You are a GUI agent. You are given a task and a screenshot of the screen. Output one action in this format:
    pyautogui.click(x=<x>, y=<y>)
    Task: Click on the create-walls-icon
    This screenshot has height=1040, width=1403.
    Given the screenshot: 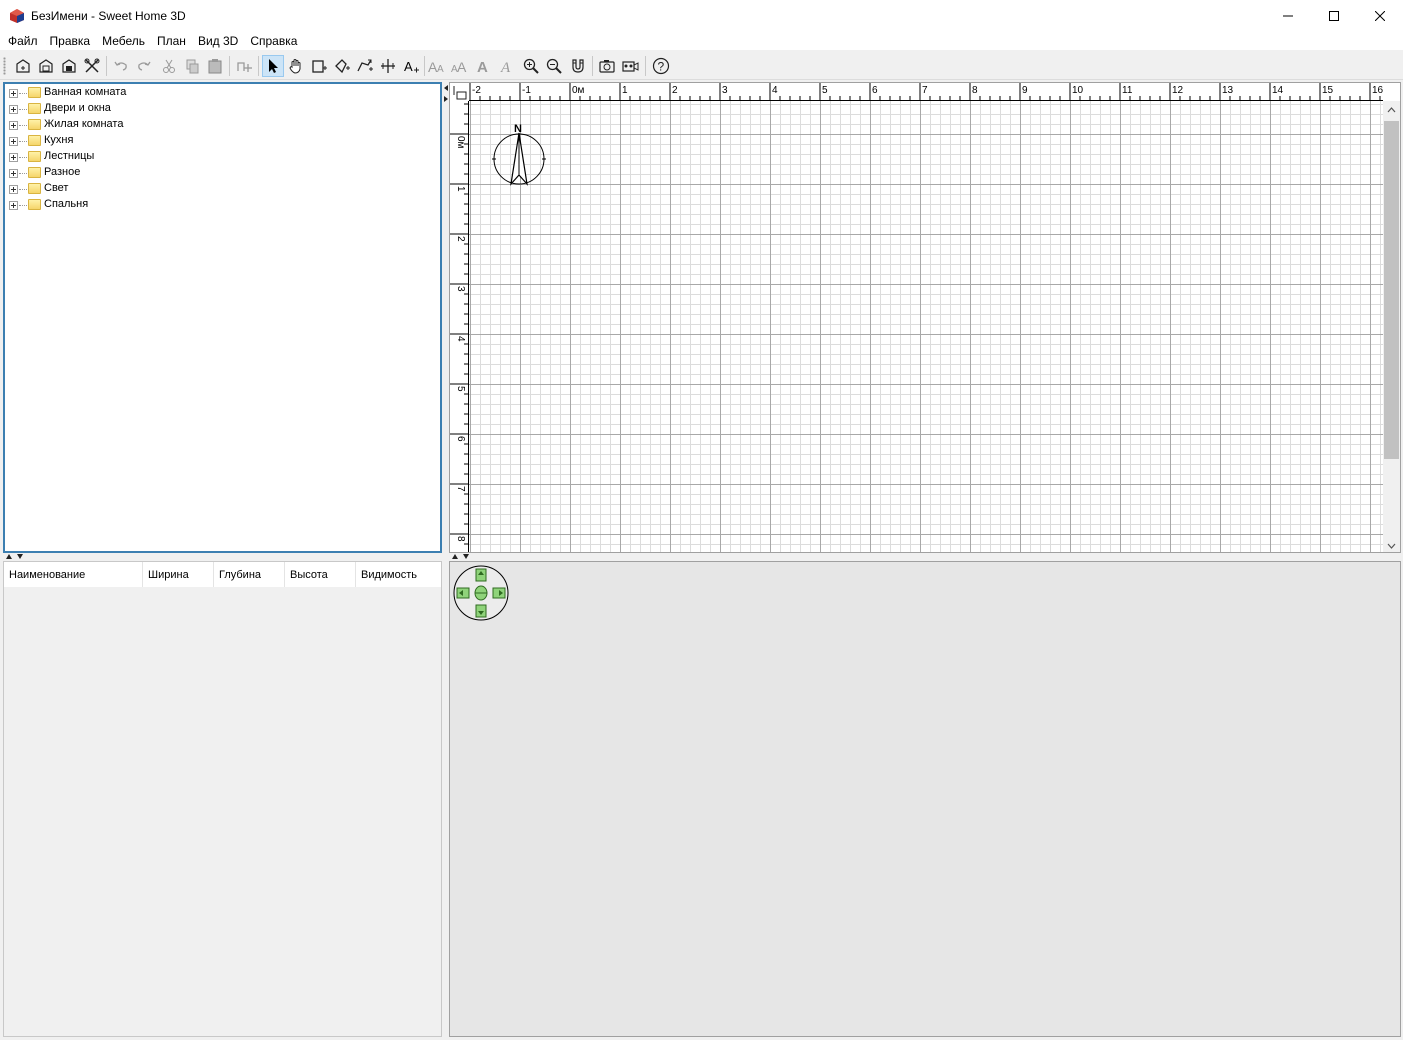 What is the action you would take?
    pyautogui.click(x=319, y=66)
    